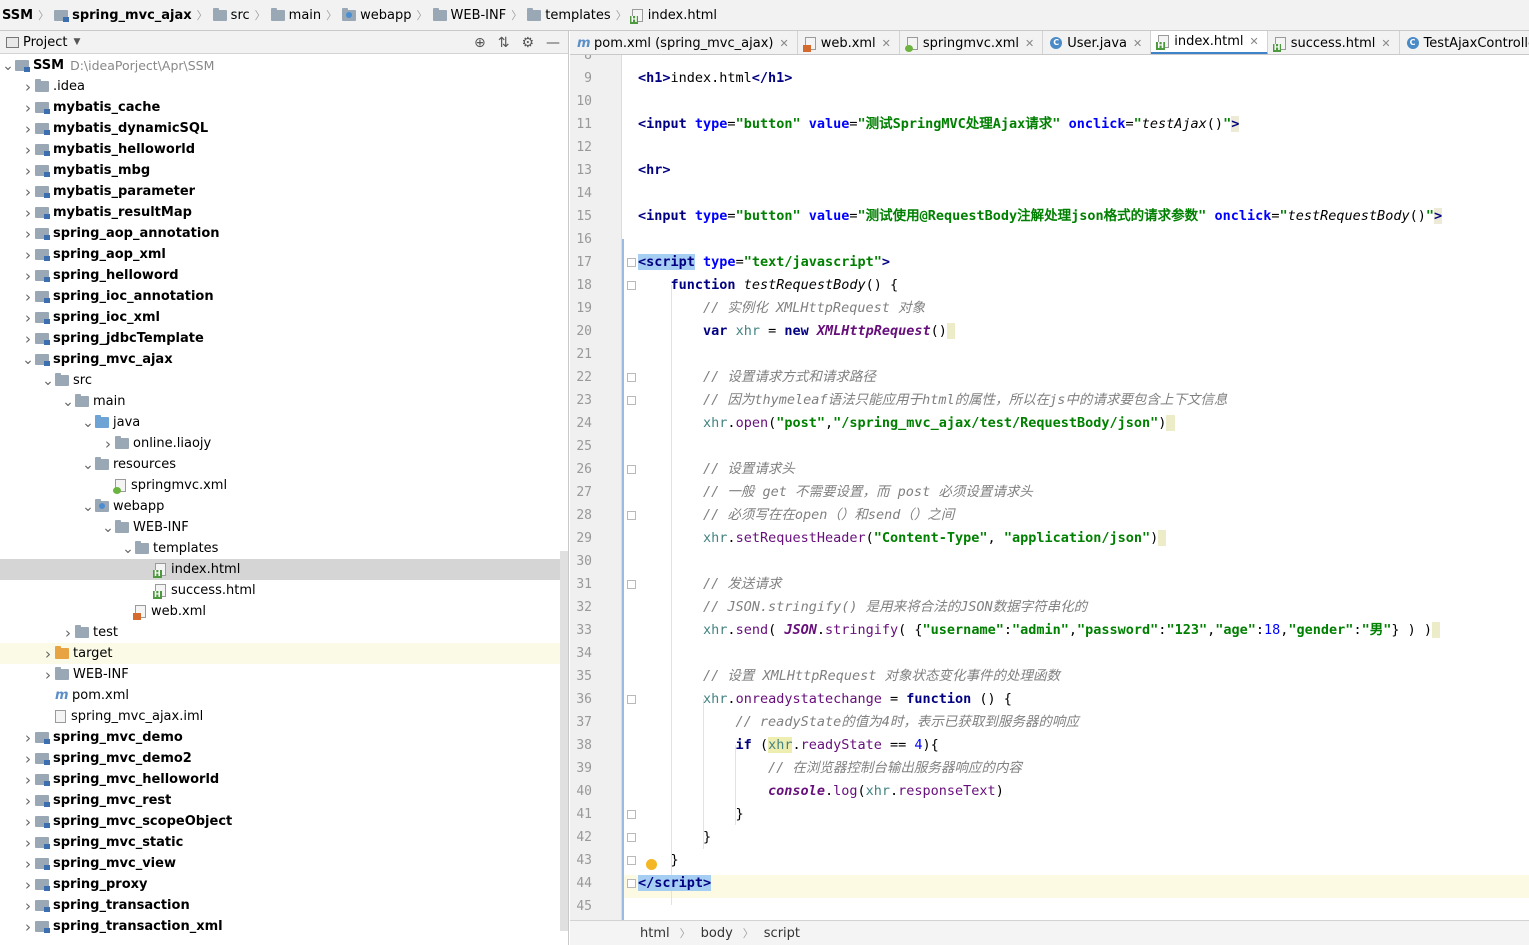 The width and height of the screenshot is (1529, 945). What do you see at coordinates (1334, 42) in the screenshot?
I see `editor-tab: success.html ✕` at bounding box center [1334, 42].